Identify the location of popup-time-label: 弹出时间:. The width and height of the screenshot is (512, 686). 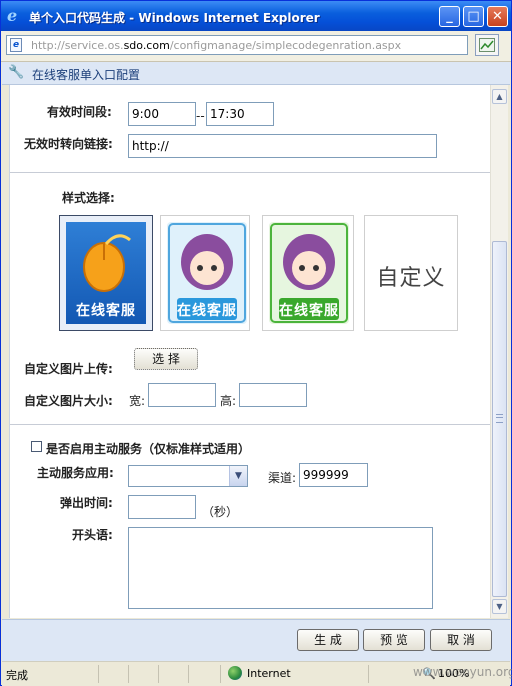
(86, 503).